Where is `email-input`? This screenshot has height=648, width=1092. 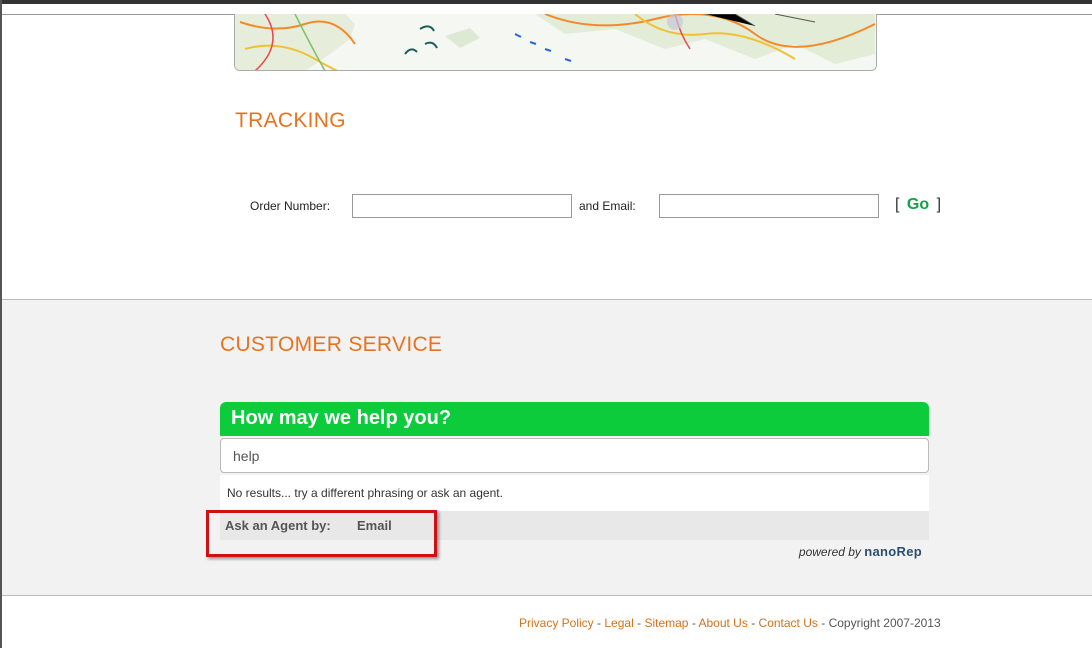 email-input is located at coordinates (769, 206).